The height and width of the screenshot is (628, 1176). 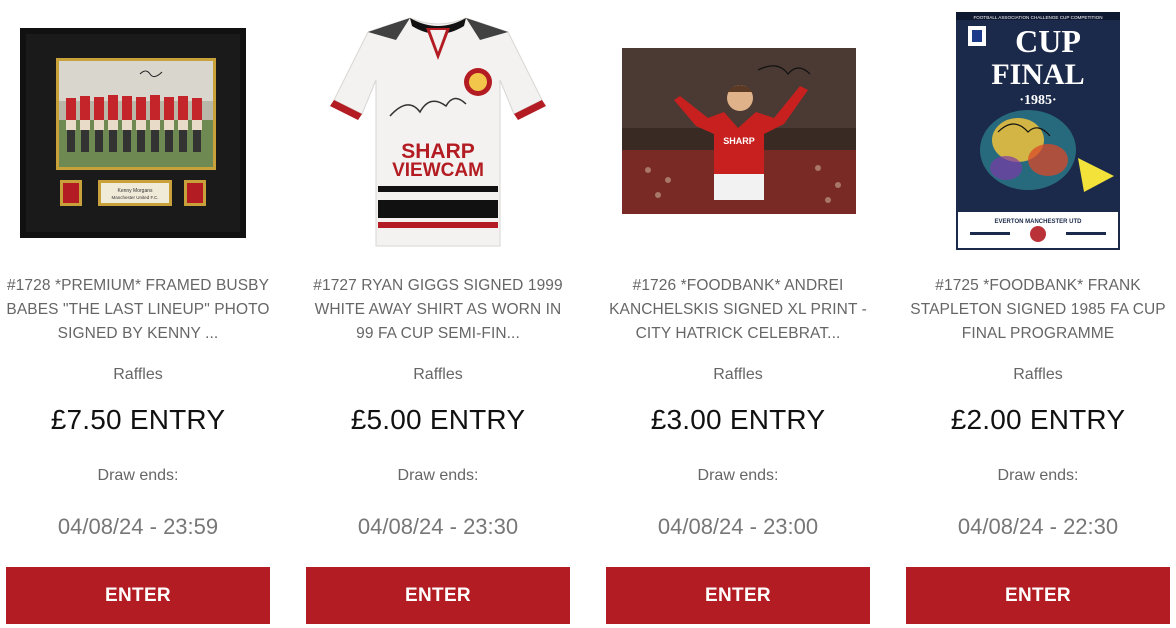 What do you see at coordinates (1039, 222) in the screenshot?
I see `programme-teams-text: EVERTON MANCHESTER UTD` at bounding box center [1039, 222].